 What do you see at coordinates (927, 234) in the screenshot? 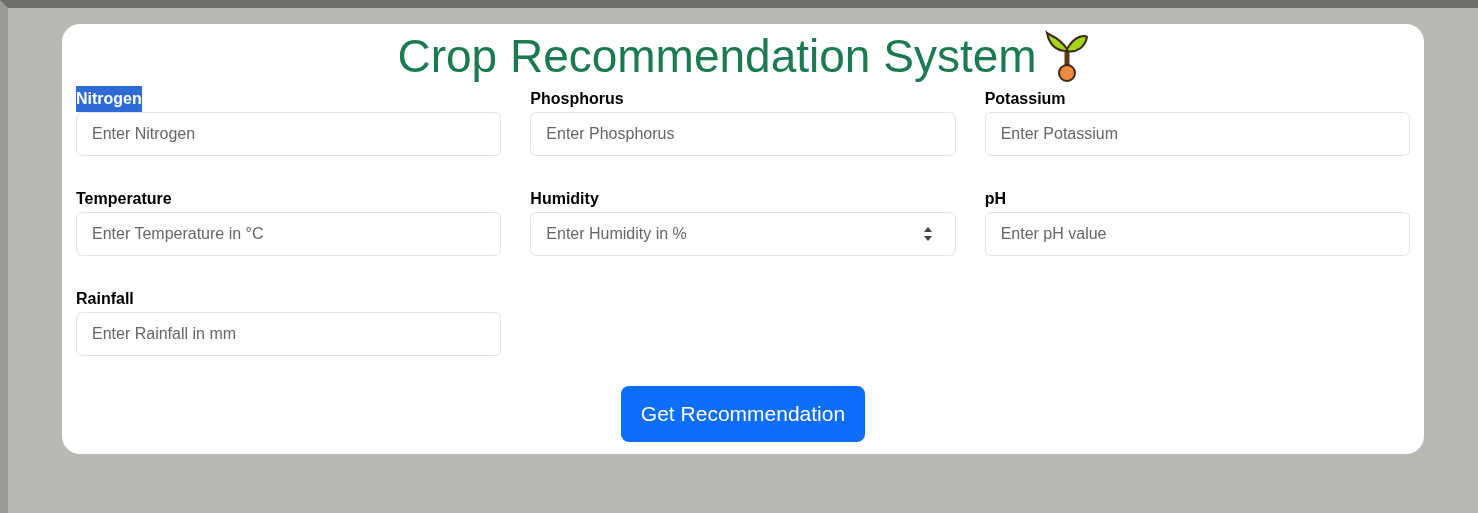
I see `spinner-icon` at bounding box center [927, 234].